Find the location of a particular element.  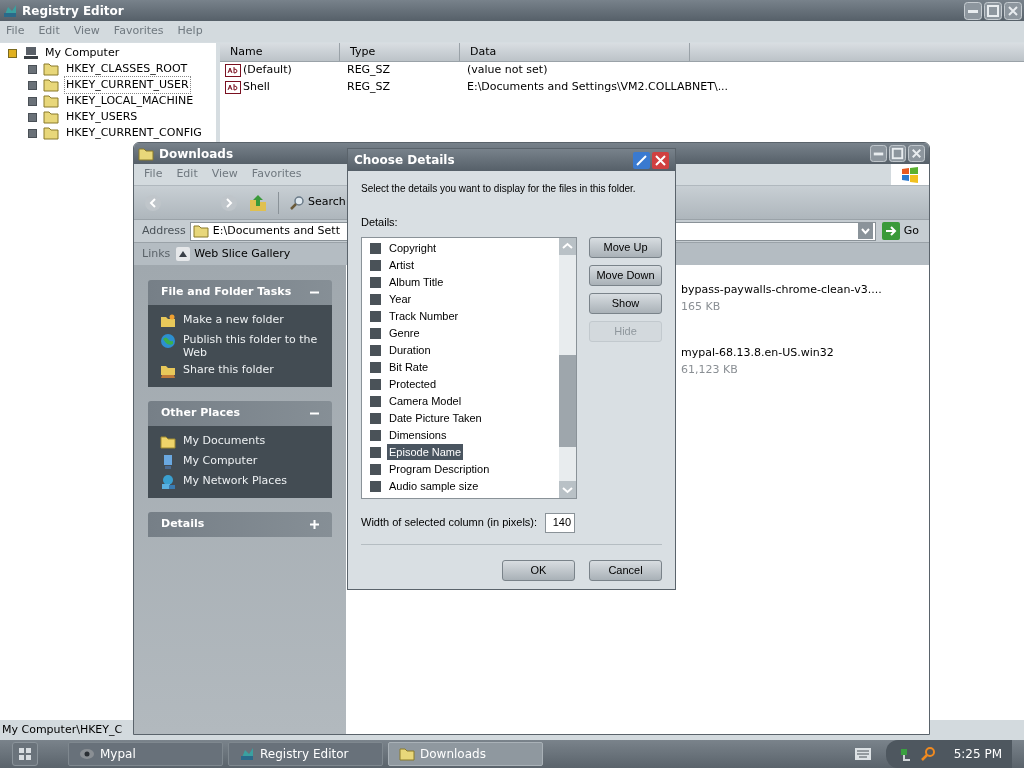

status-bar-text: My Computer\HKEY_C is located at coordinates (62, 729).